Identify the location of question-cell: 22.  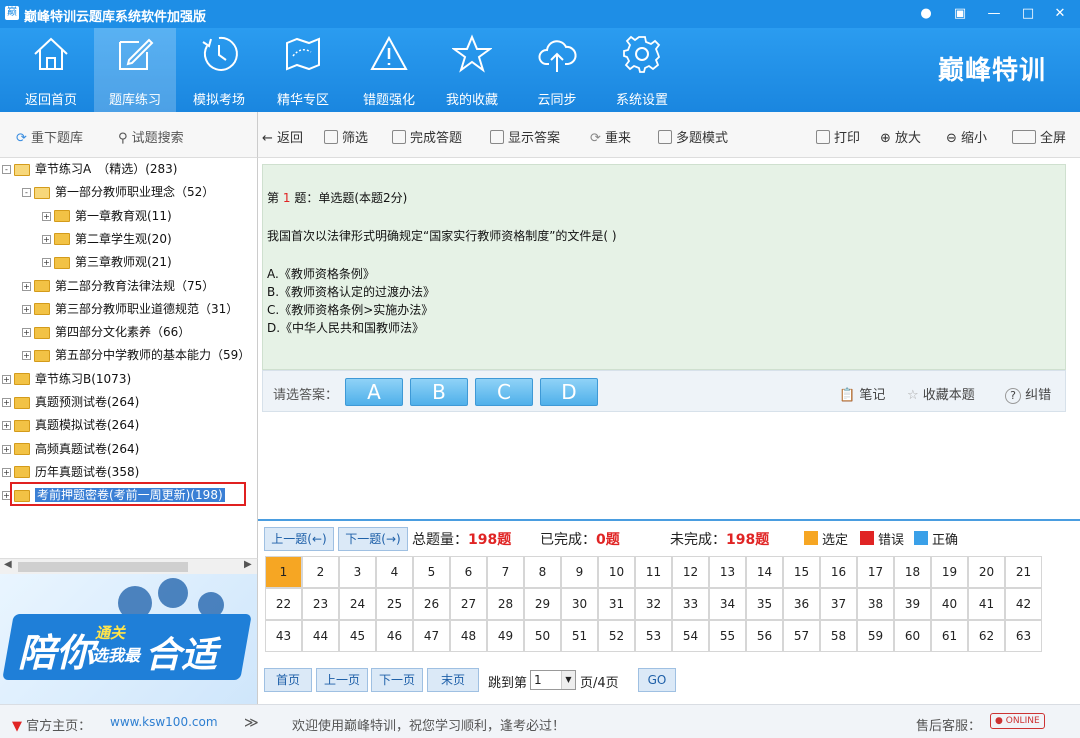
(283, 604).